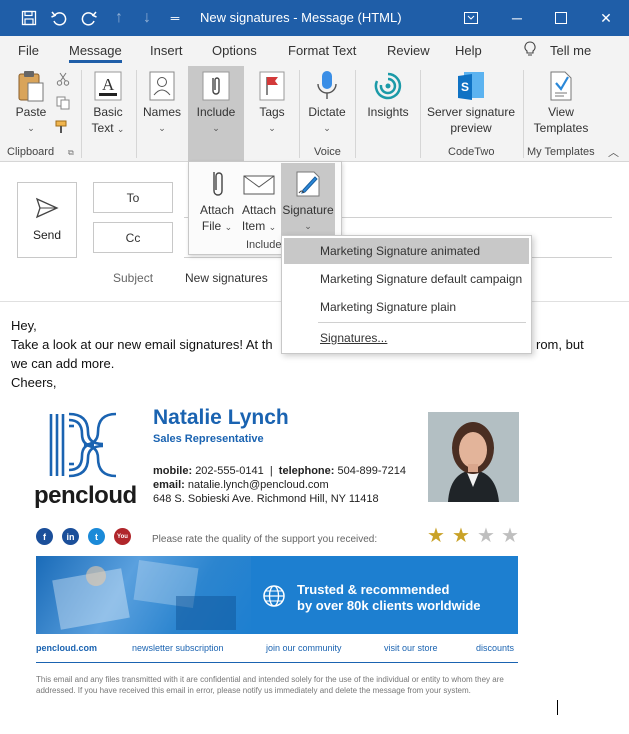  I want to click on up-icon: ↑, so click(119, 18).